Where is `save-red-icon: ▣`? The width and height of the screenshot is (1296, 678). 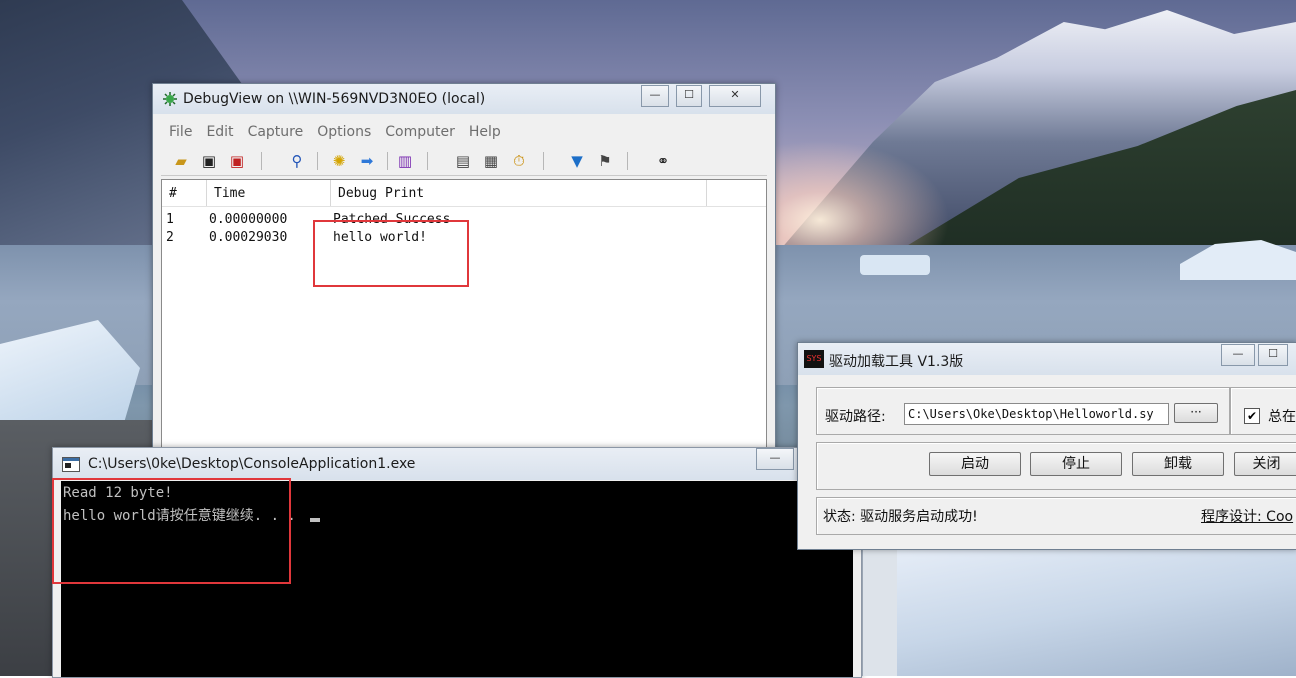
save-red-icon: ▣ is located at coordinates (237, 161).